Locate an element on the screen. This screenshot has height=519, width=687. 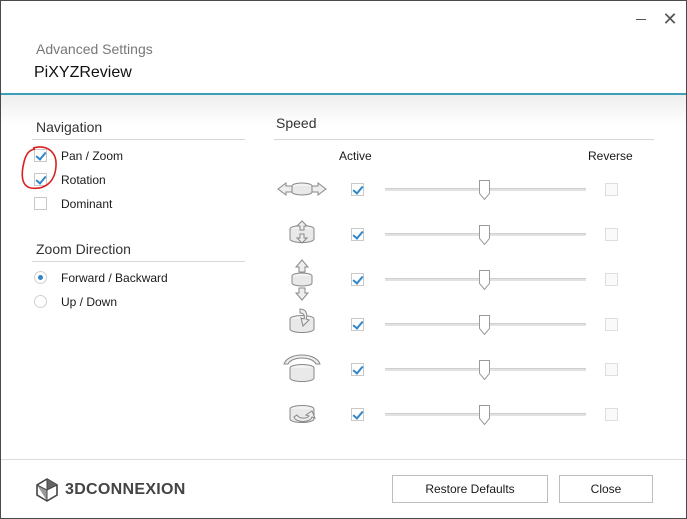
pan-zoom-label: Pan / Zoom is located at coordinates (92, 156).